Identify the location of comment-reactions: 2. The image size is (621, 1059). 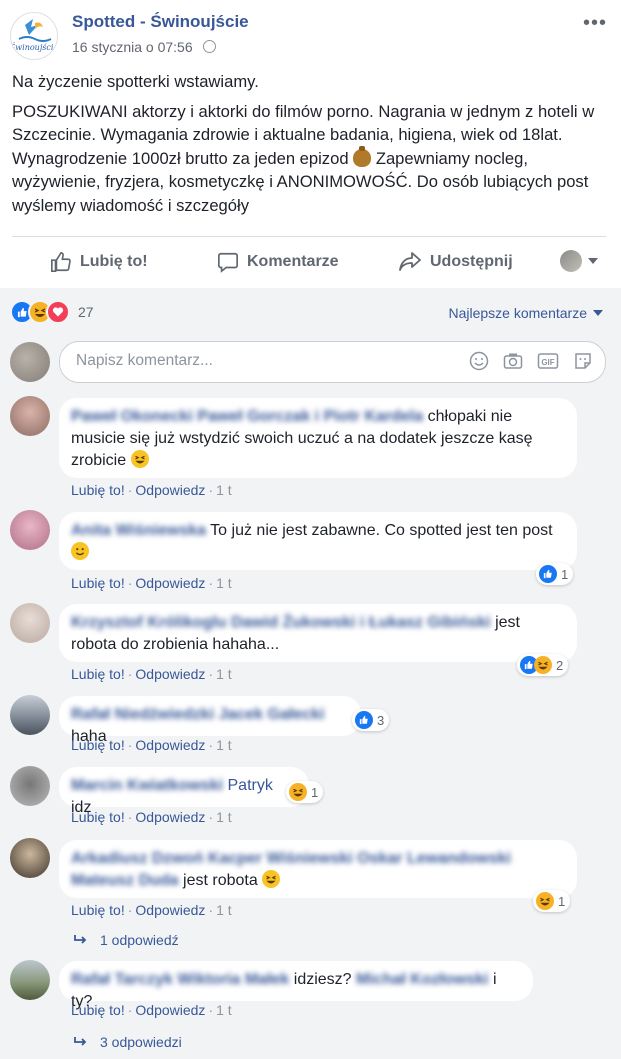
(543, 665).